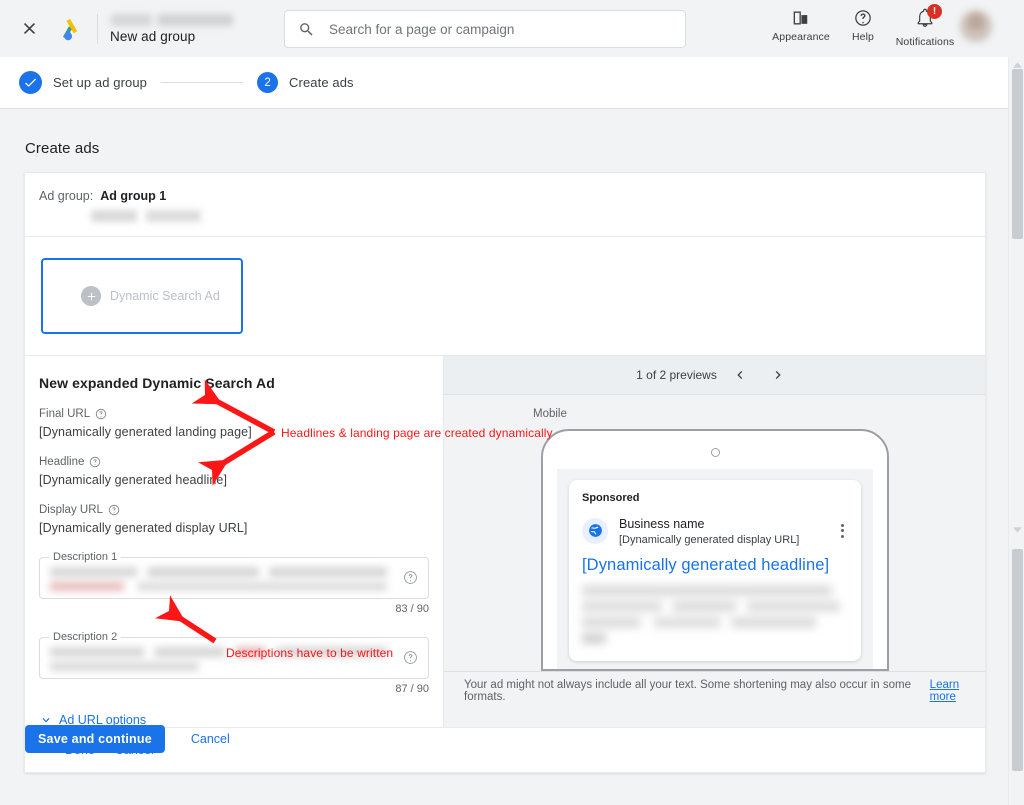  I want to click on appearance-button: Appearance, so click(801, 23).